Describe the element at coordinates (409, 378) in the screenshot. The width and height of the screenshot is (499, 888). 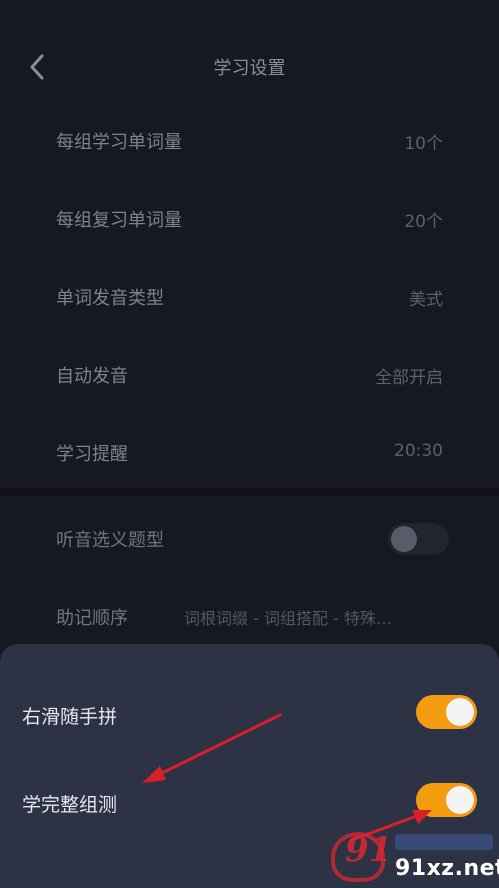
I see `setting-value: 全部开启` at that location.